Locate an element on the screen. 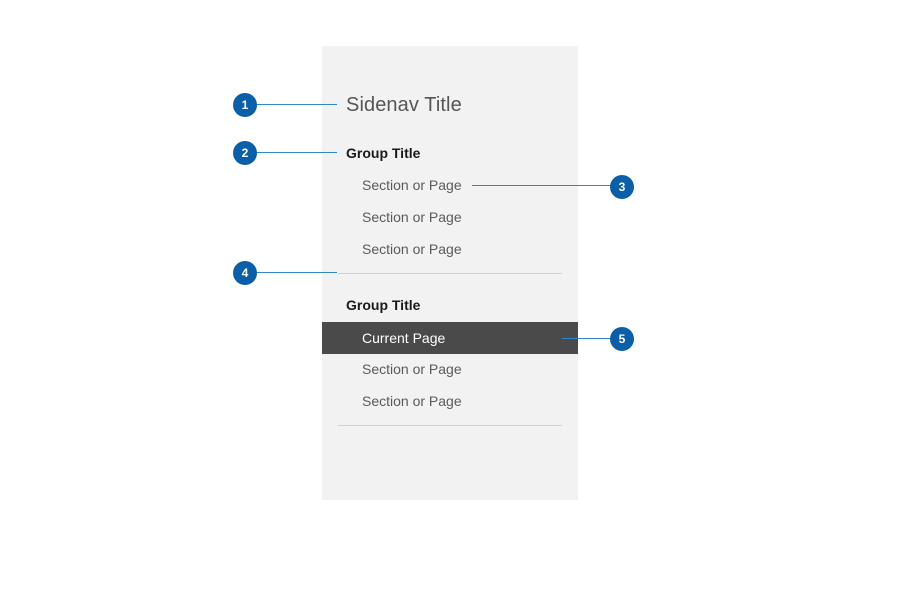  callout-badge-2: 2 is located at coordinates (245, 153).